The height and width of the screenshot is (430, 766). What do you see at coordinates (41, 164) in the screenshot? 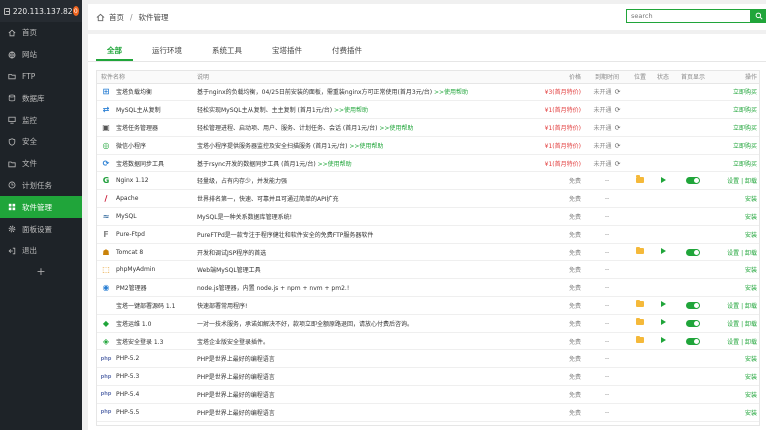
I see `sidebar-item-6: 文件` at bounding box center [41, 164].